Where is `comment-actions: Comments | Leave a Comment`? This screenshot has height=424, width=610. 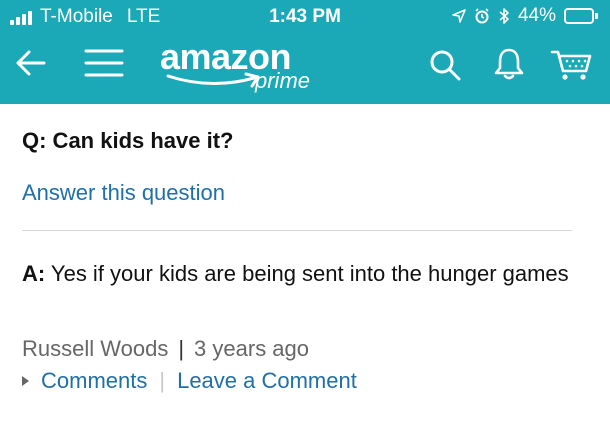
comment-actions: Comments | Leave a Comment is located at coordinates (189, 381).